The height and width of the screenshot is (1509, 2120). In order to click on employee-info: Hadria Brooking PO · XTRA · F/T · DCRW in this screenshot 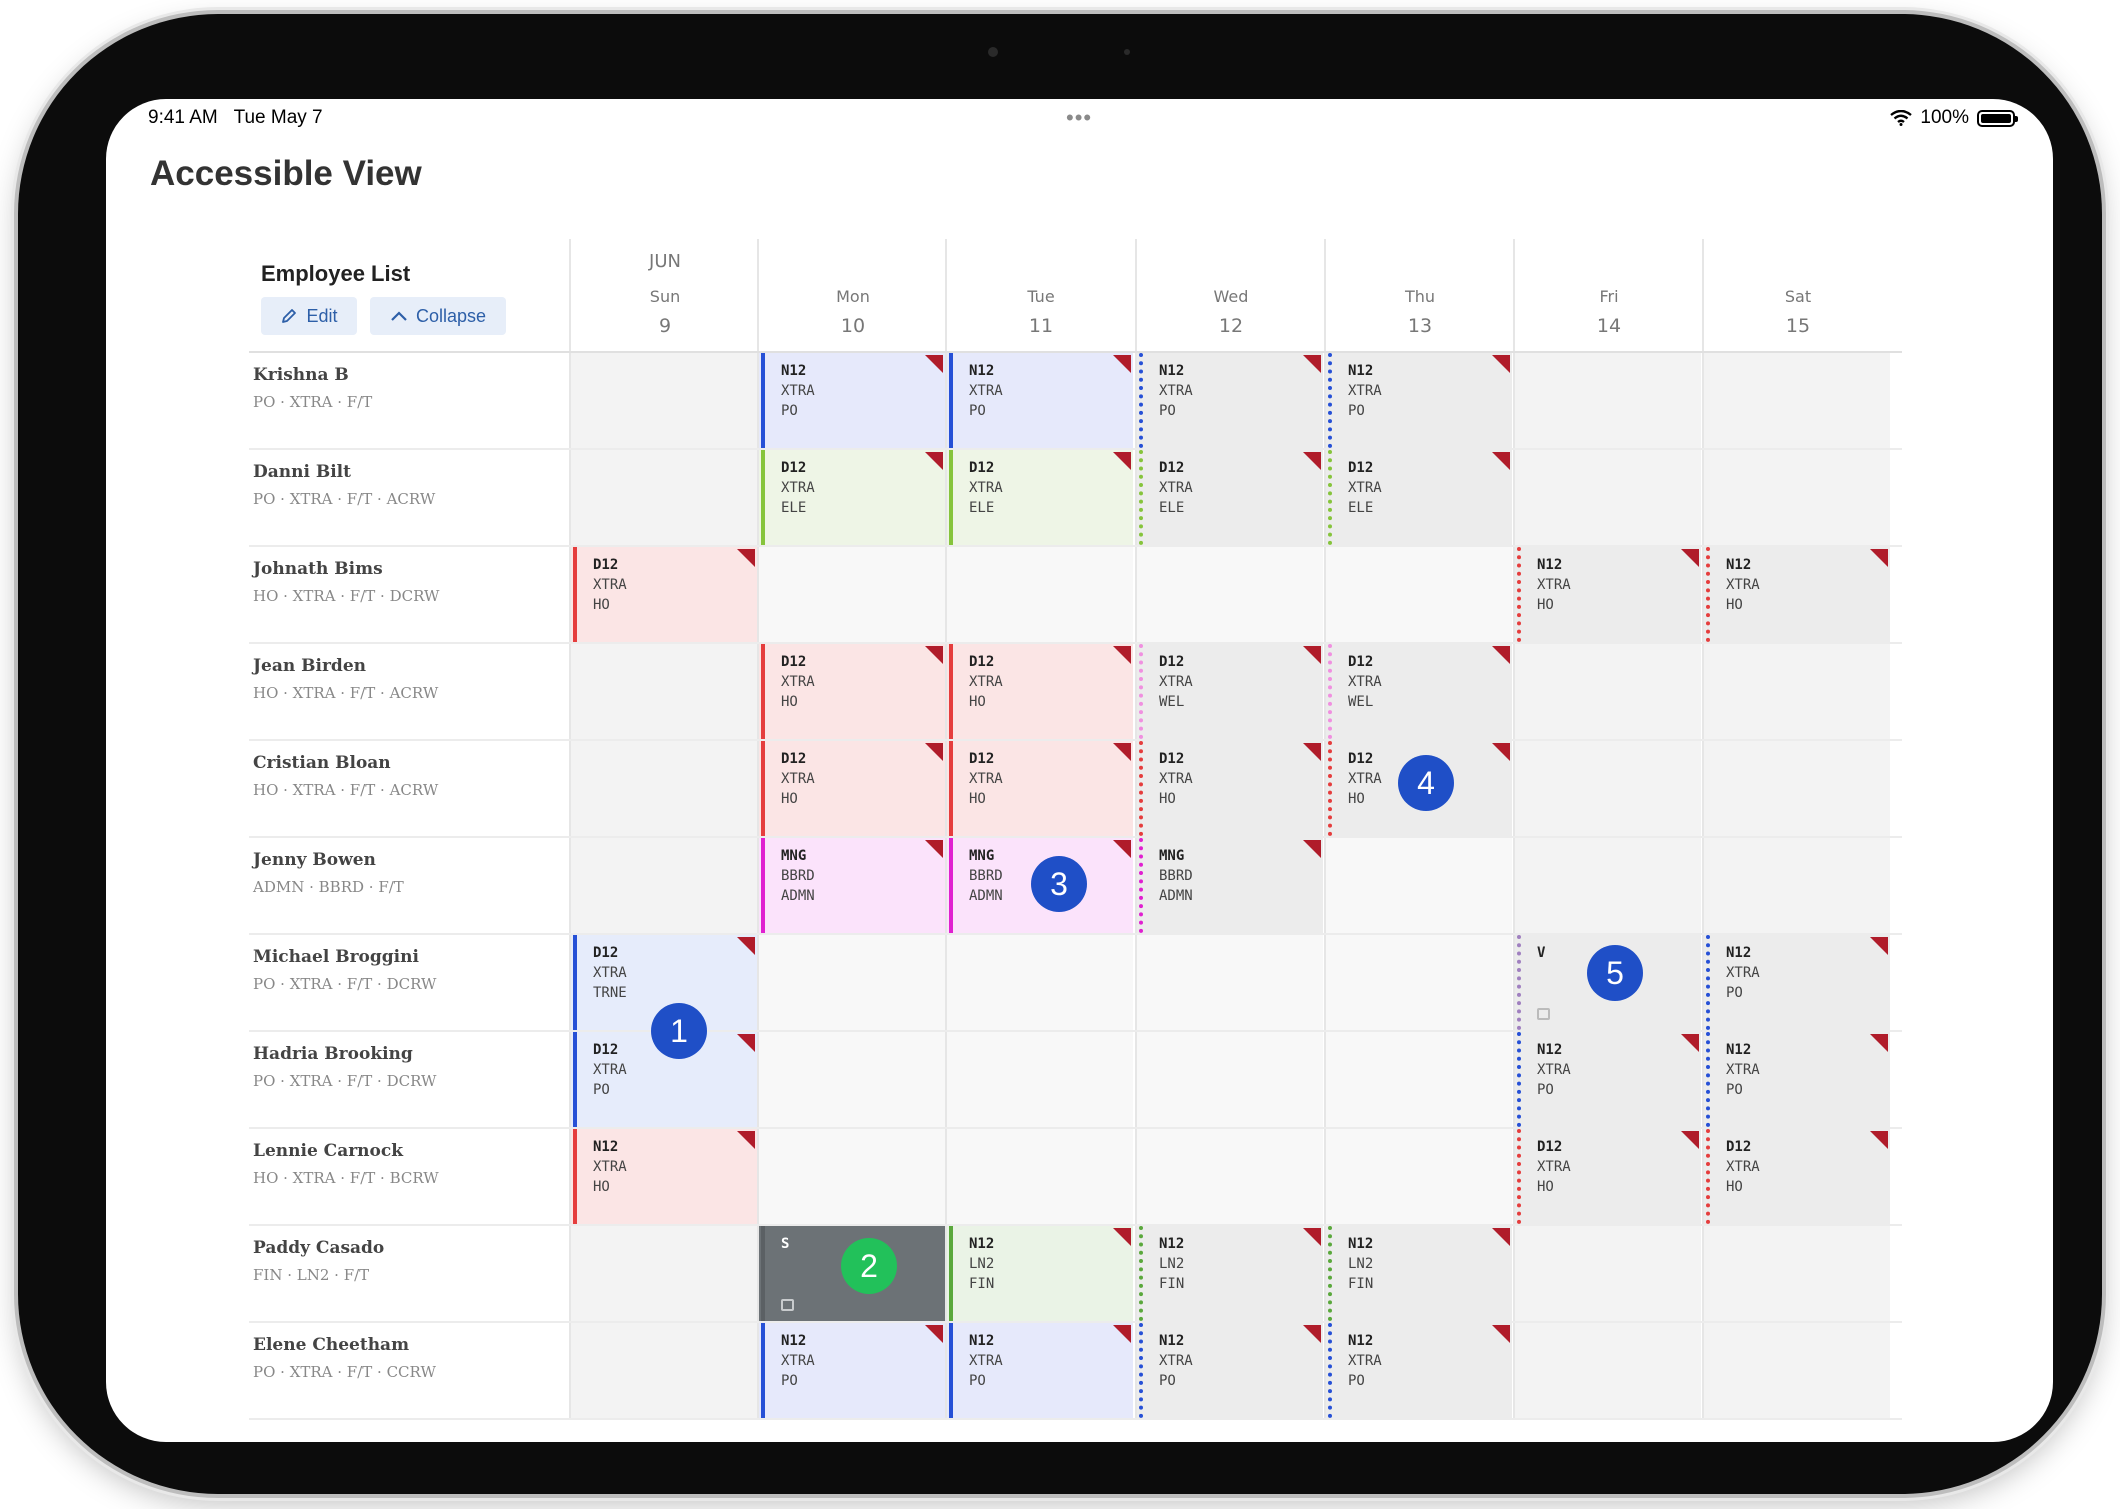, I will do `click(409, 1079)`.